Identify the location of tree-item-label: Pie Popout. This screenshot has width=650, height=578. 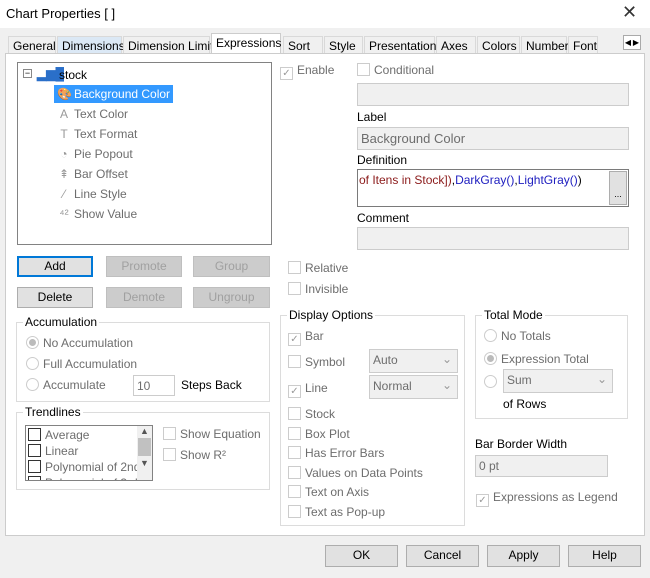
(103, 154).